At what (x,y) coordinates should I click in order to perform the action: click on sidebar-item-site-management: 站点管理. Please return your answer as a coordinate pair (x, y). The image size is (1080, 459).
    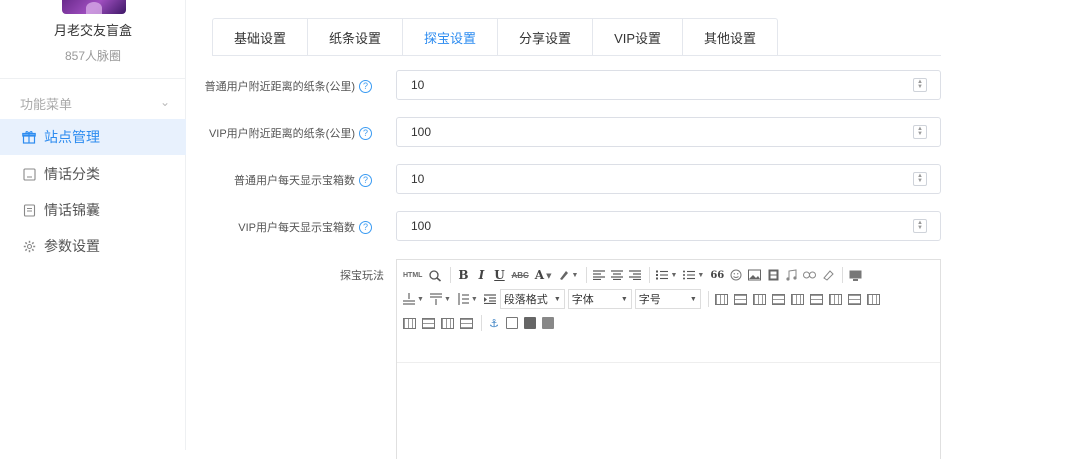
    Looking at the image, I should click on (93, 137).